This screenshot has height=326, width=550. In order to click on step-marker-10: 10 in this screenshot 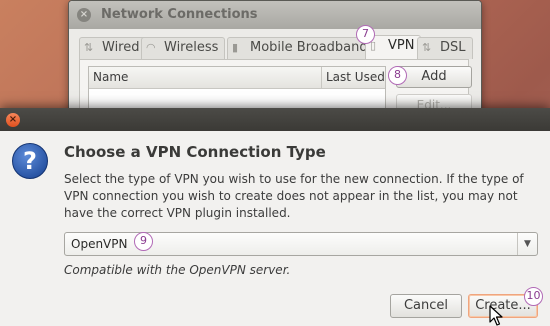, I will do `click(533, 296)`.